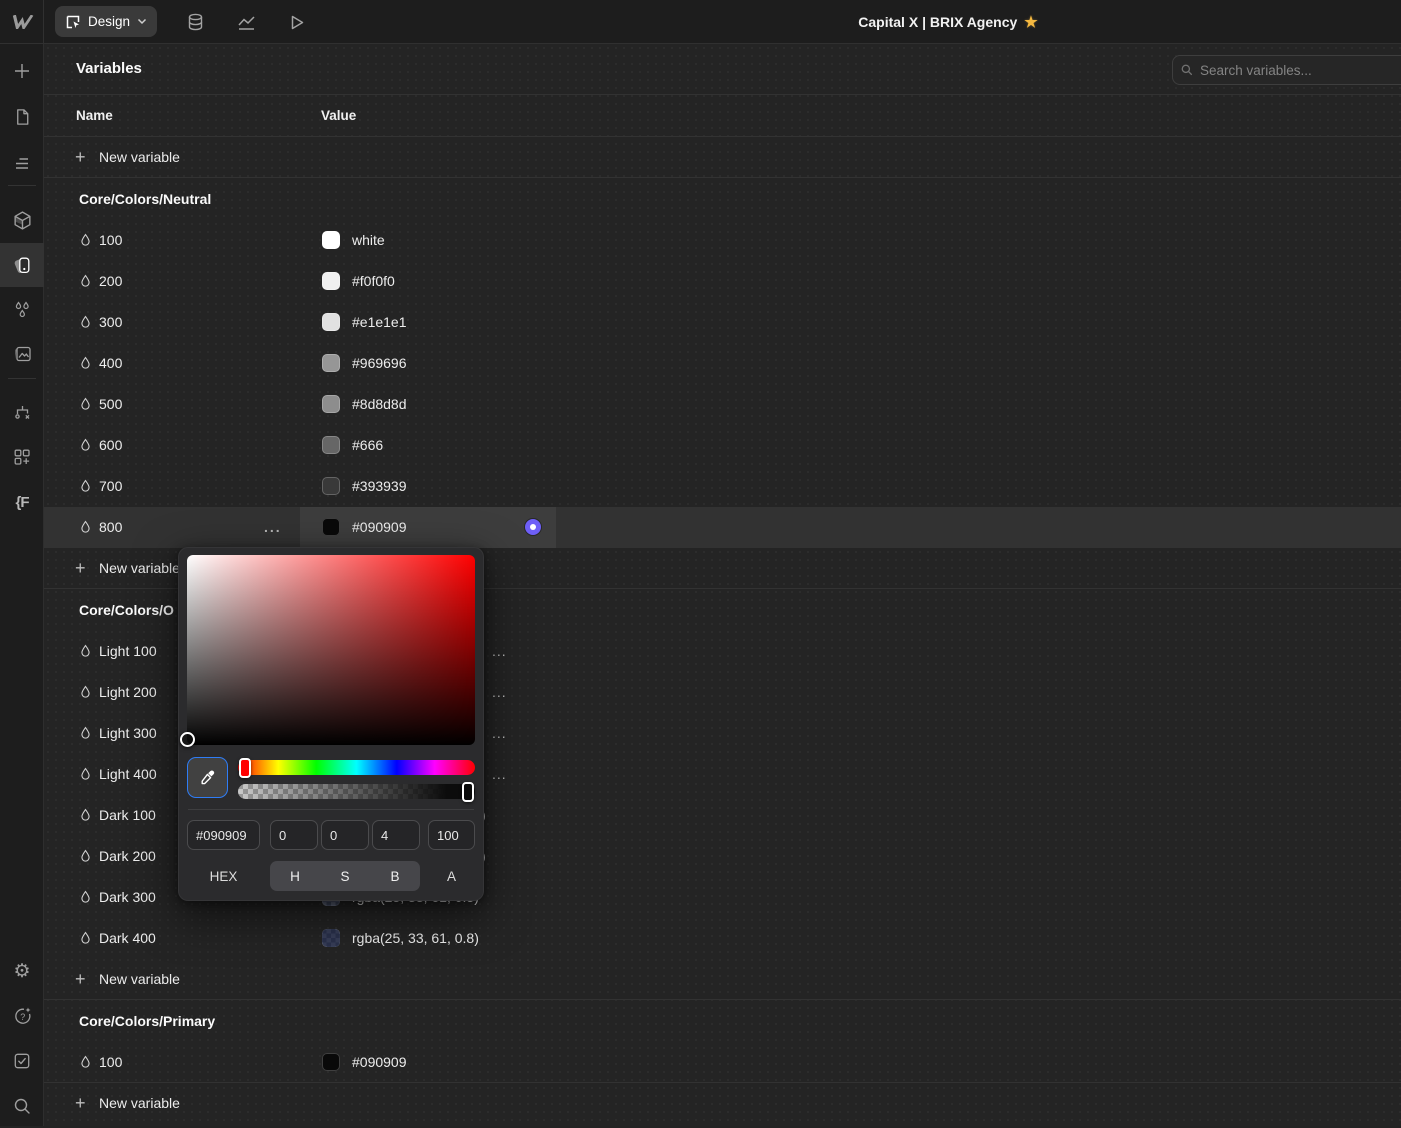  I want to click on variable-name: 500, so click(111, 404).